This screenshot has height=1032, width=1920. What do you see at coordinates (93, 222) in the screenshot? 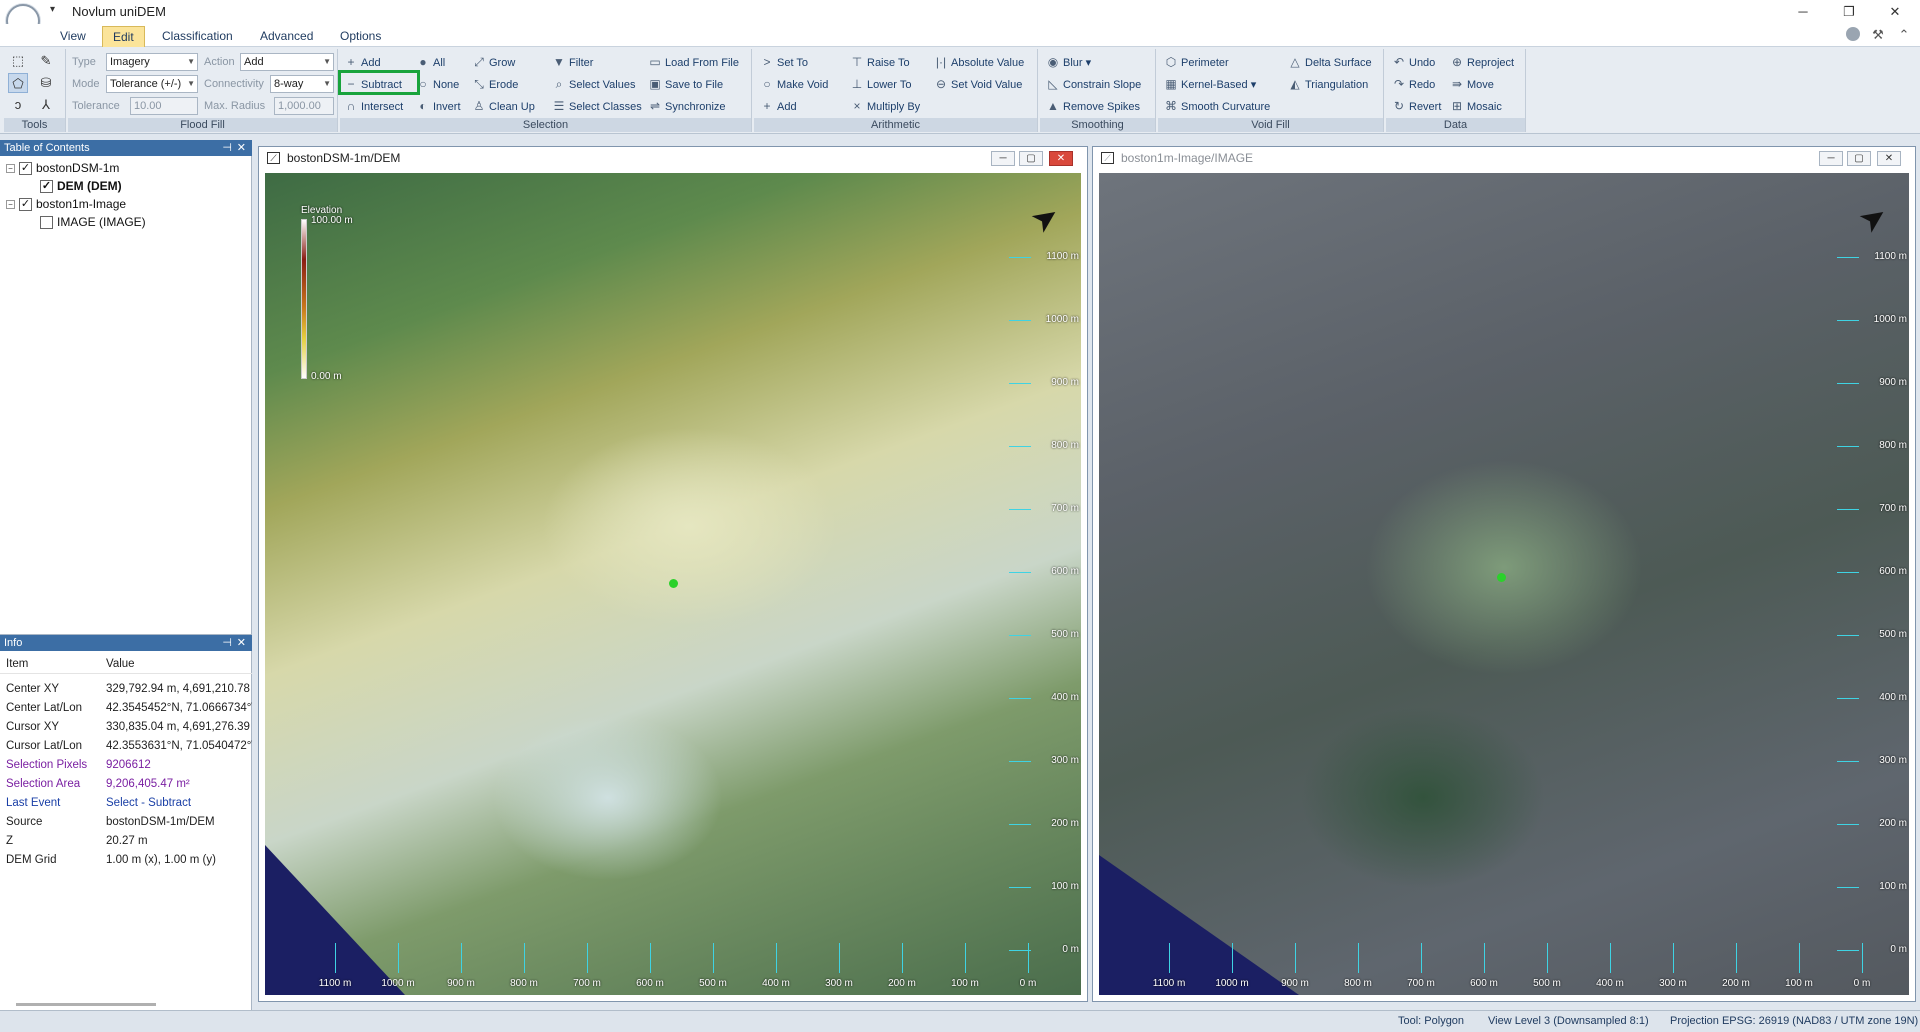
I see `toc-item-image: IMAGE (IMAGE)` at bounding box center [93, 222].